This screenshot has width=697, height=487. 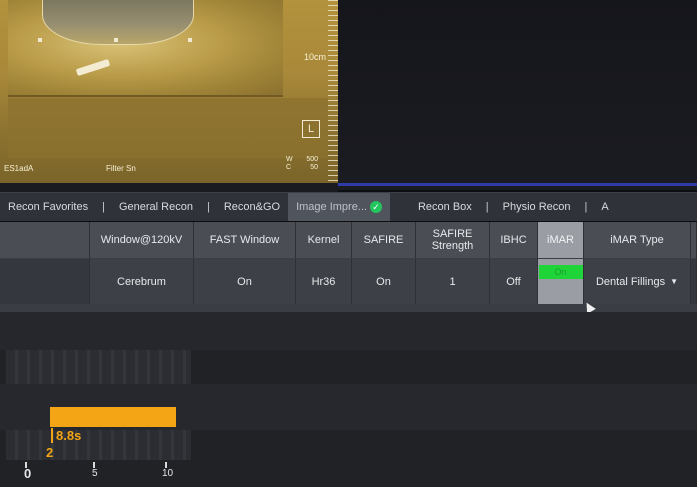 What do you see at coordinates (384, 281) in the screenshot?
I see `safire-value: On` at bounding box center [384, 281].